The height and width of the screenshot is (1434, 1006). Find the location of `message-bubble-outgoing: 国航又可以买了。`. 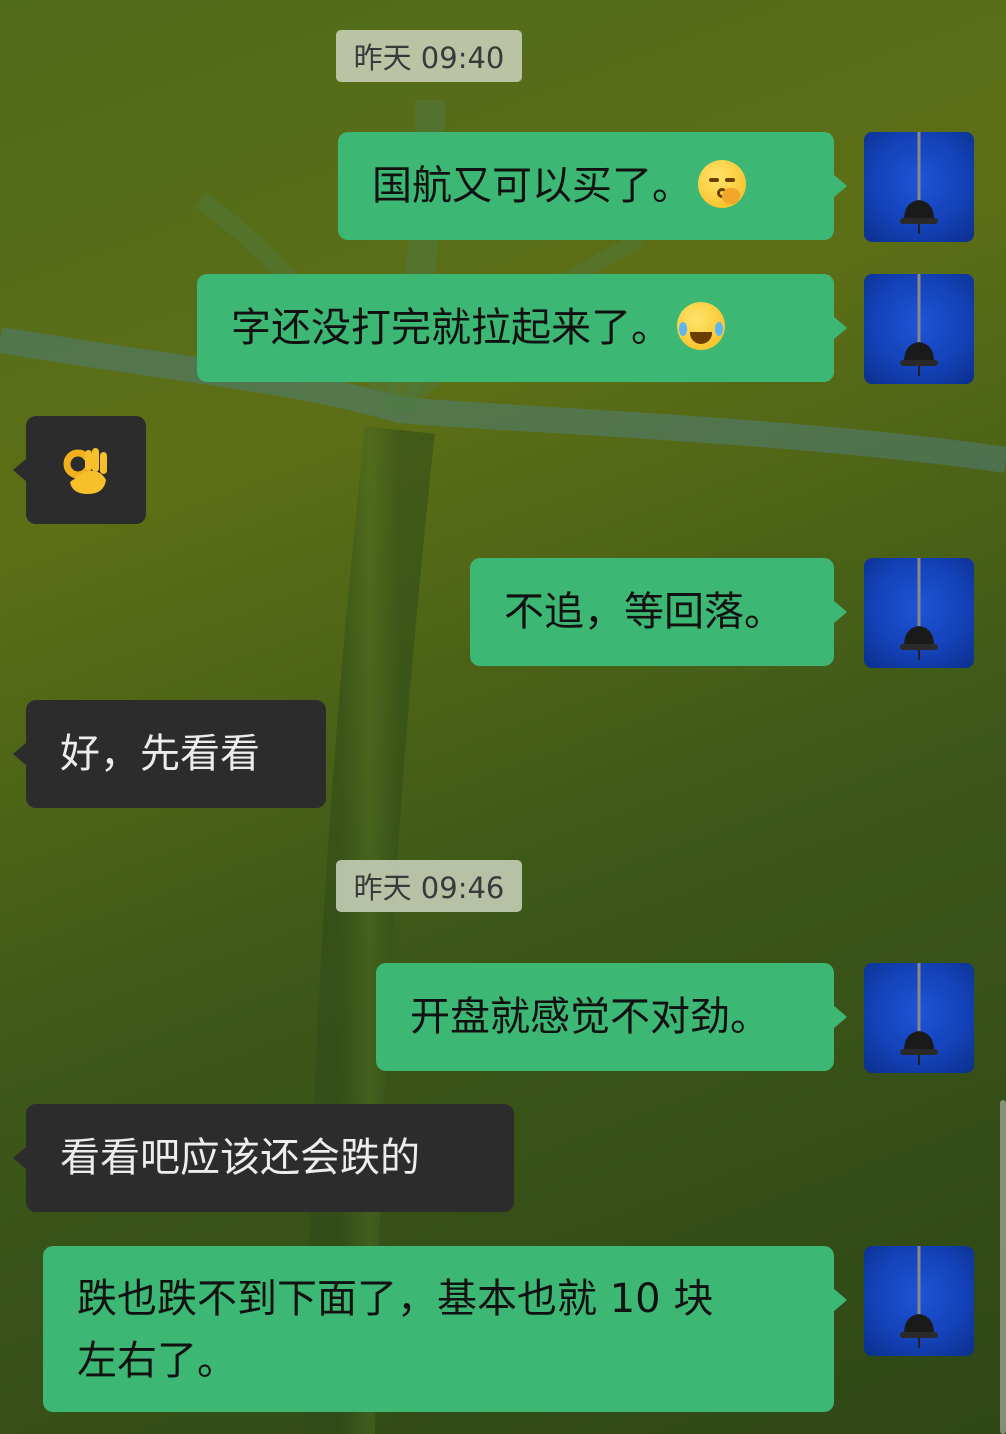

message-bubble-outgoing: 国航又可以买了。 is located at coordinates (592, 186).